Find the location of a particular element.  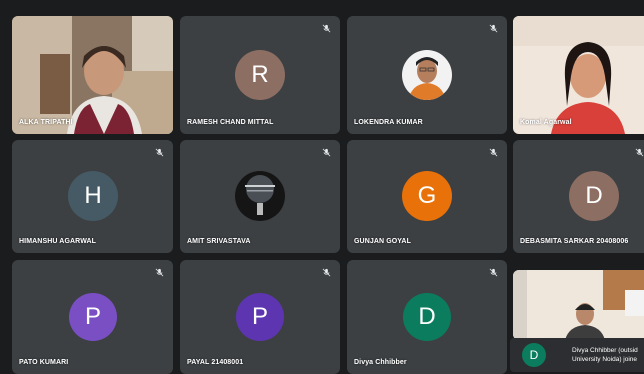

participant-name: LOKENDRA KUMAR is located at coordinates (388, 122).